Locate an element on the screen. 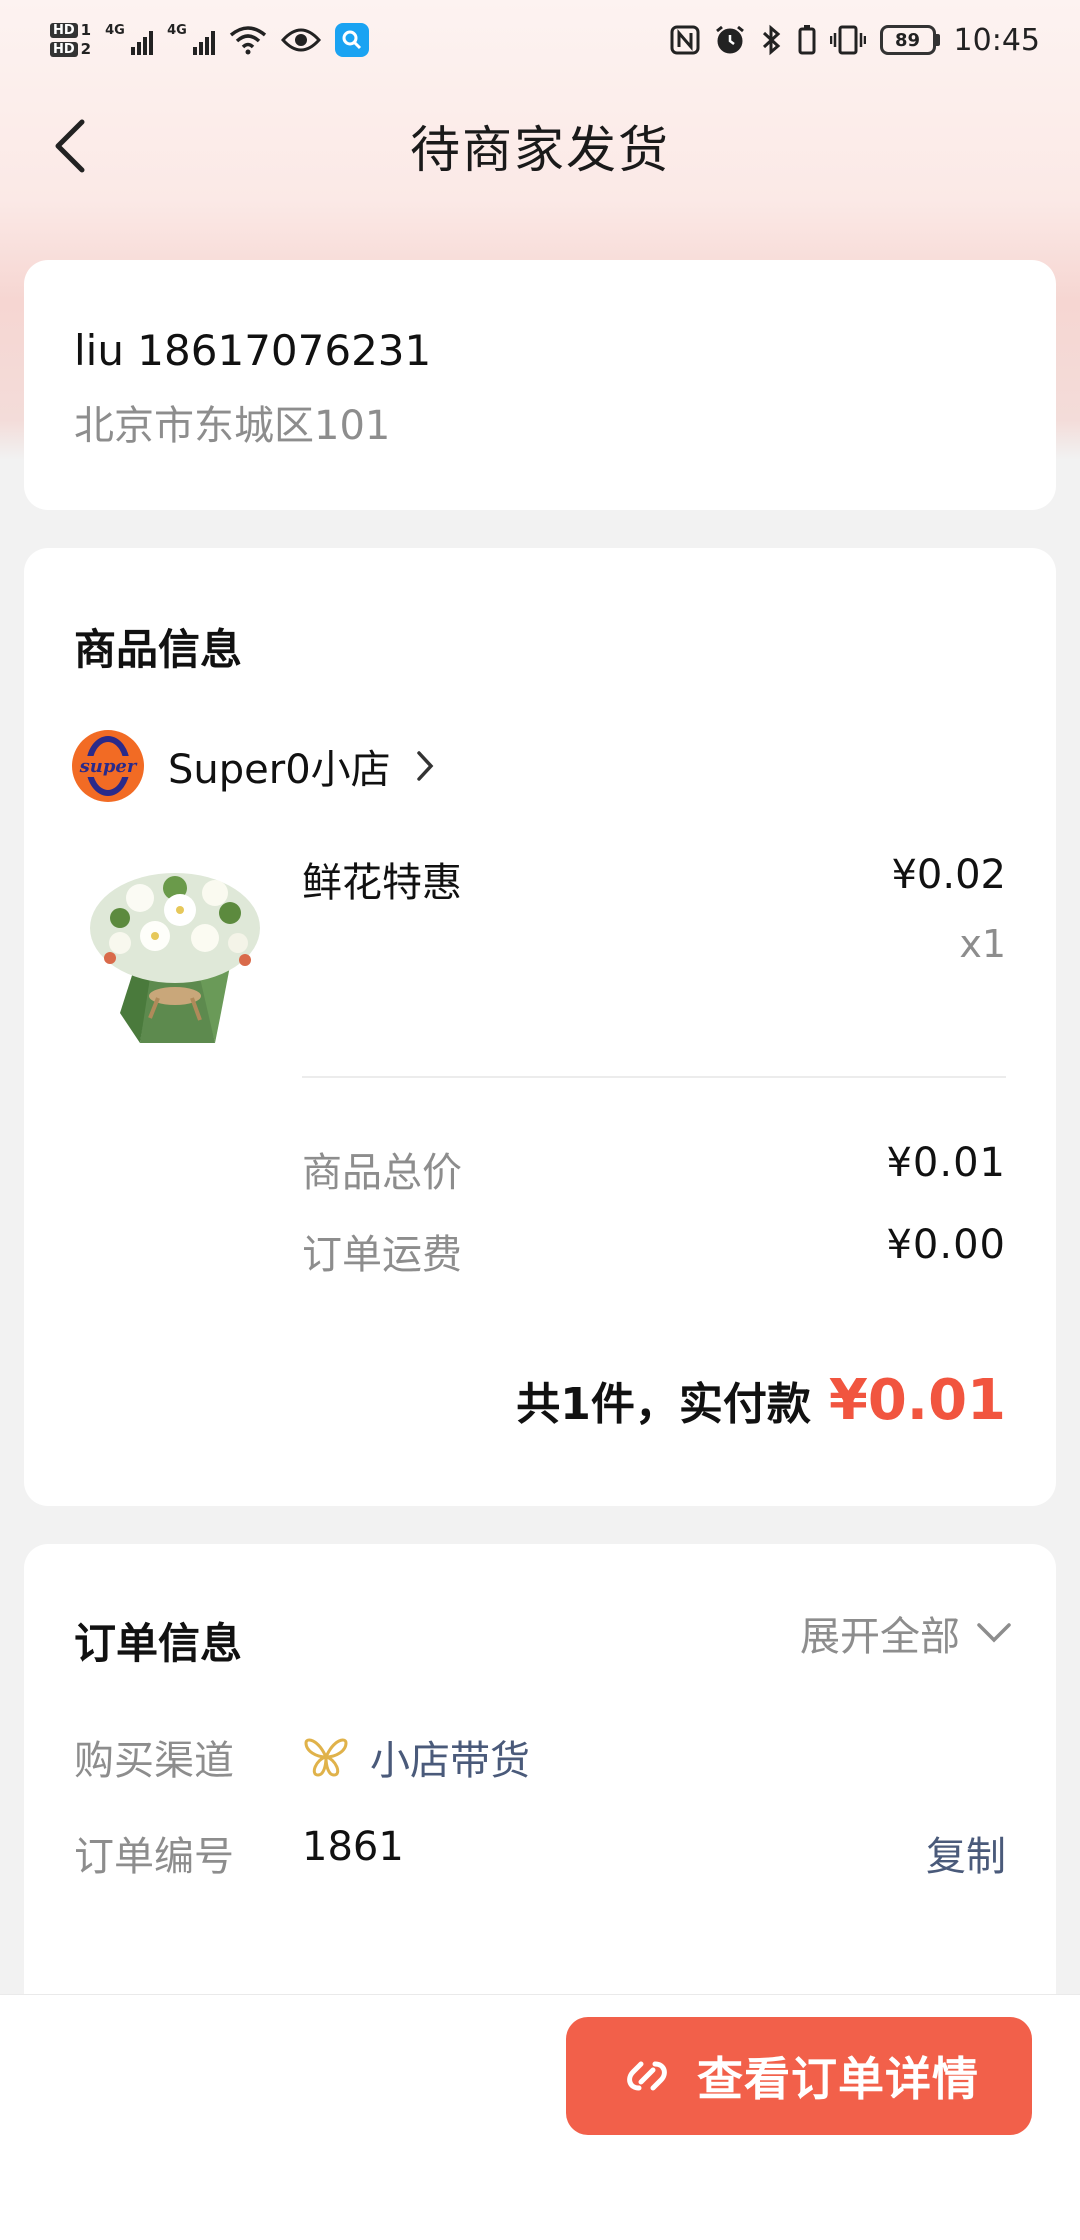 The image size is (1080, 2240). product-image is located at coordinates (175, 948).